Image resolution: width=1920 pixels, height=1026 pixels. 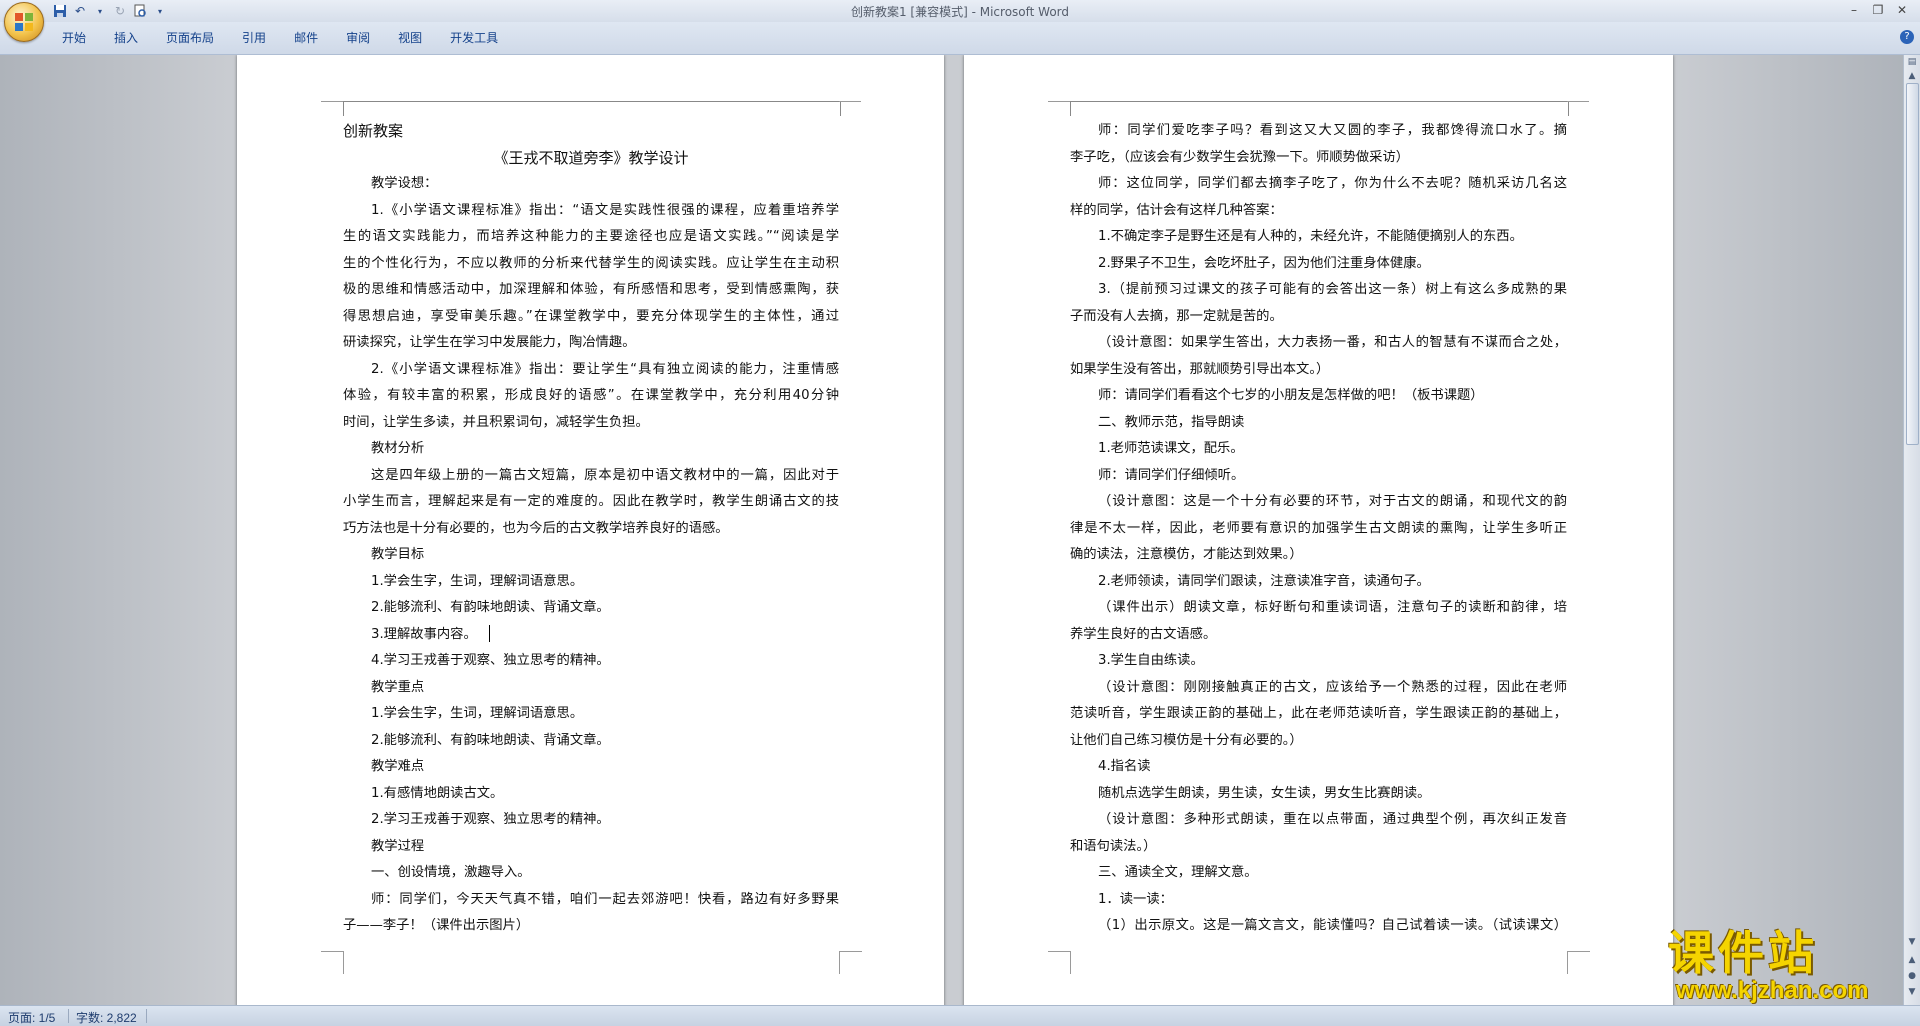 I want to click on list-item: 2.老师领读，请同学们跟读，注意读准字音，读通句子。, so click(x=1264, y=581).